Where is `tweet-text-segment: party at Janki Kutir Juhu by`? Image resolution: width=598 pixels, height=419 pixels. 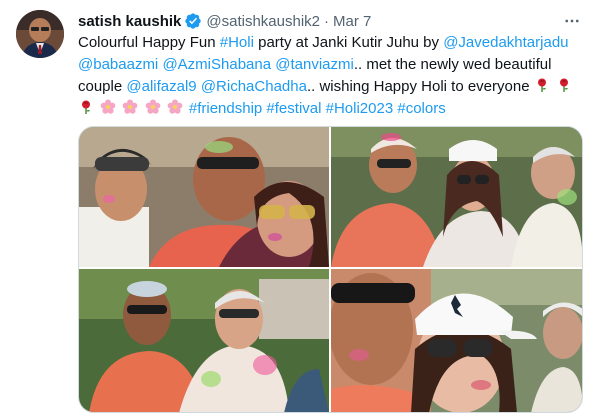
tweet-text-segment: party at Janki Kutir Juhu by is located at coordinates (348, 42).